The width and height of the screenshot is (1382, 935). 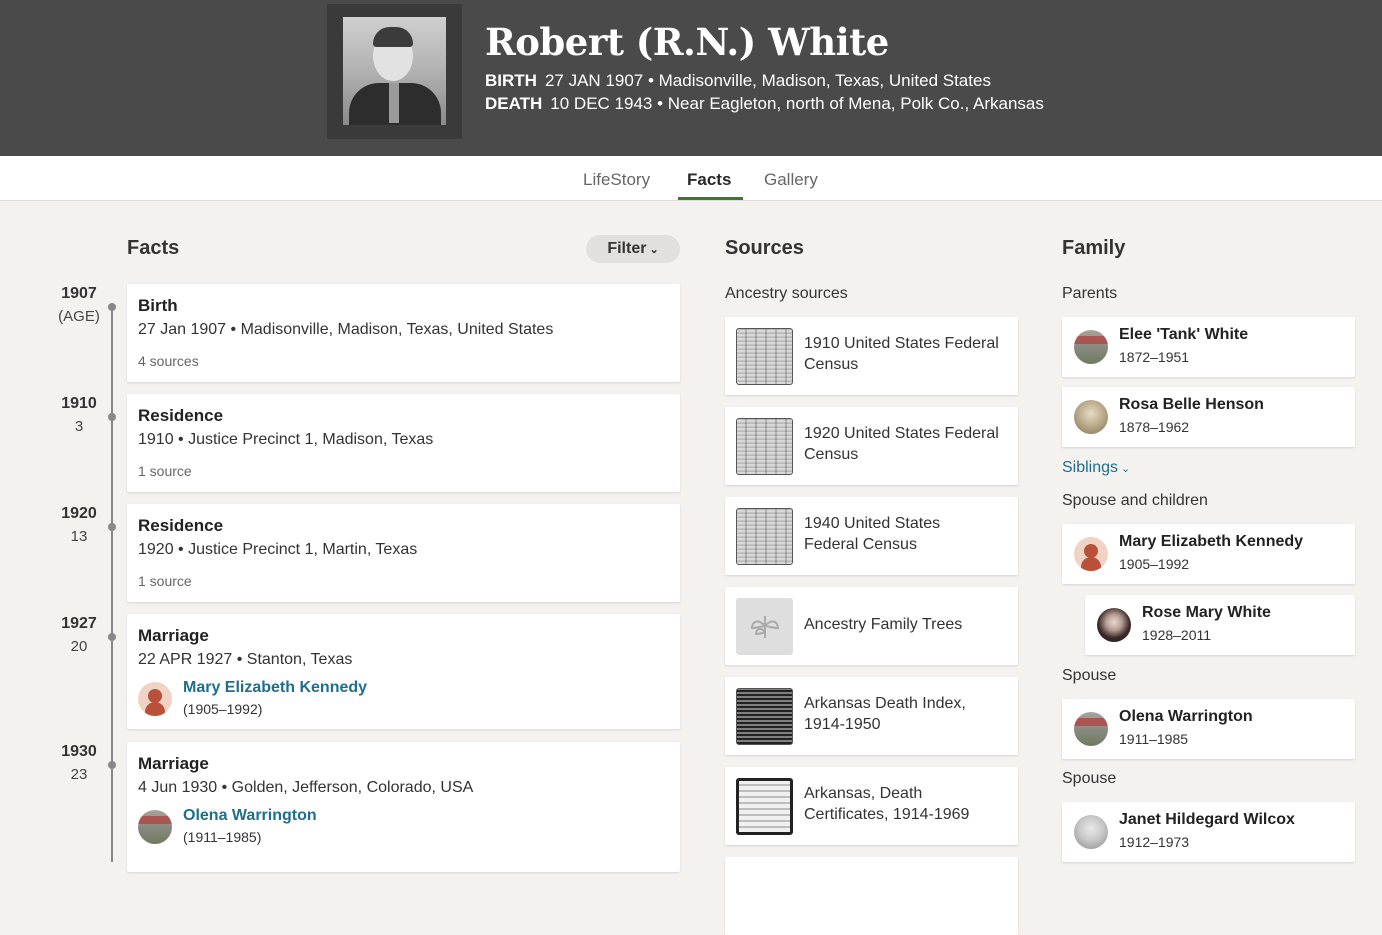 I want to click on source-card: Arkansas Death Index, 1914-1950, so click(x=871, y=716).